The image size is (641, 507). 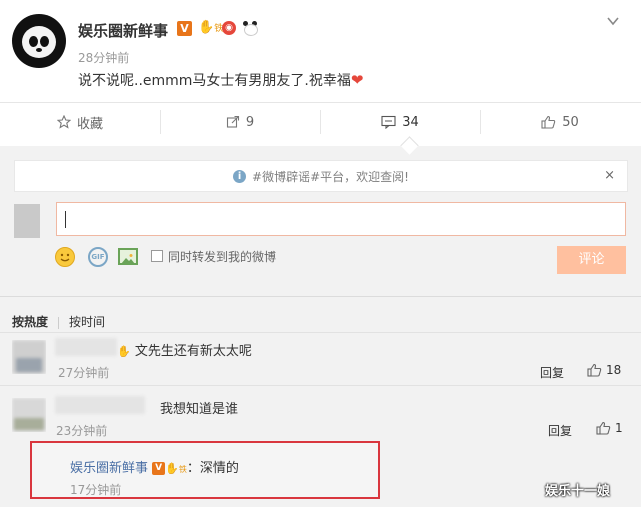 I want to click on sub-reply-line: 娱乐圈新鲜事 V ✋铁：深情的, so click(x=154, y=466).